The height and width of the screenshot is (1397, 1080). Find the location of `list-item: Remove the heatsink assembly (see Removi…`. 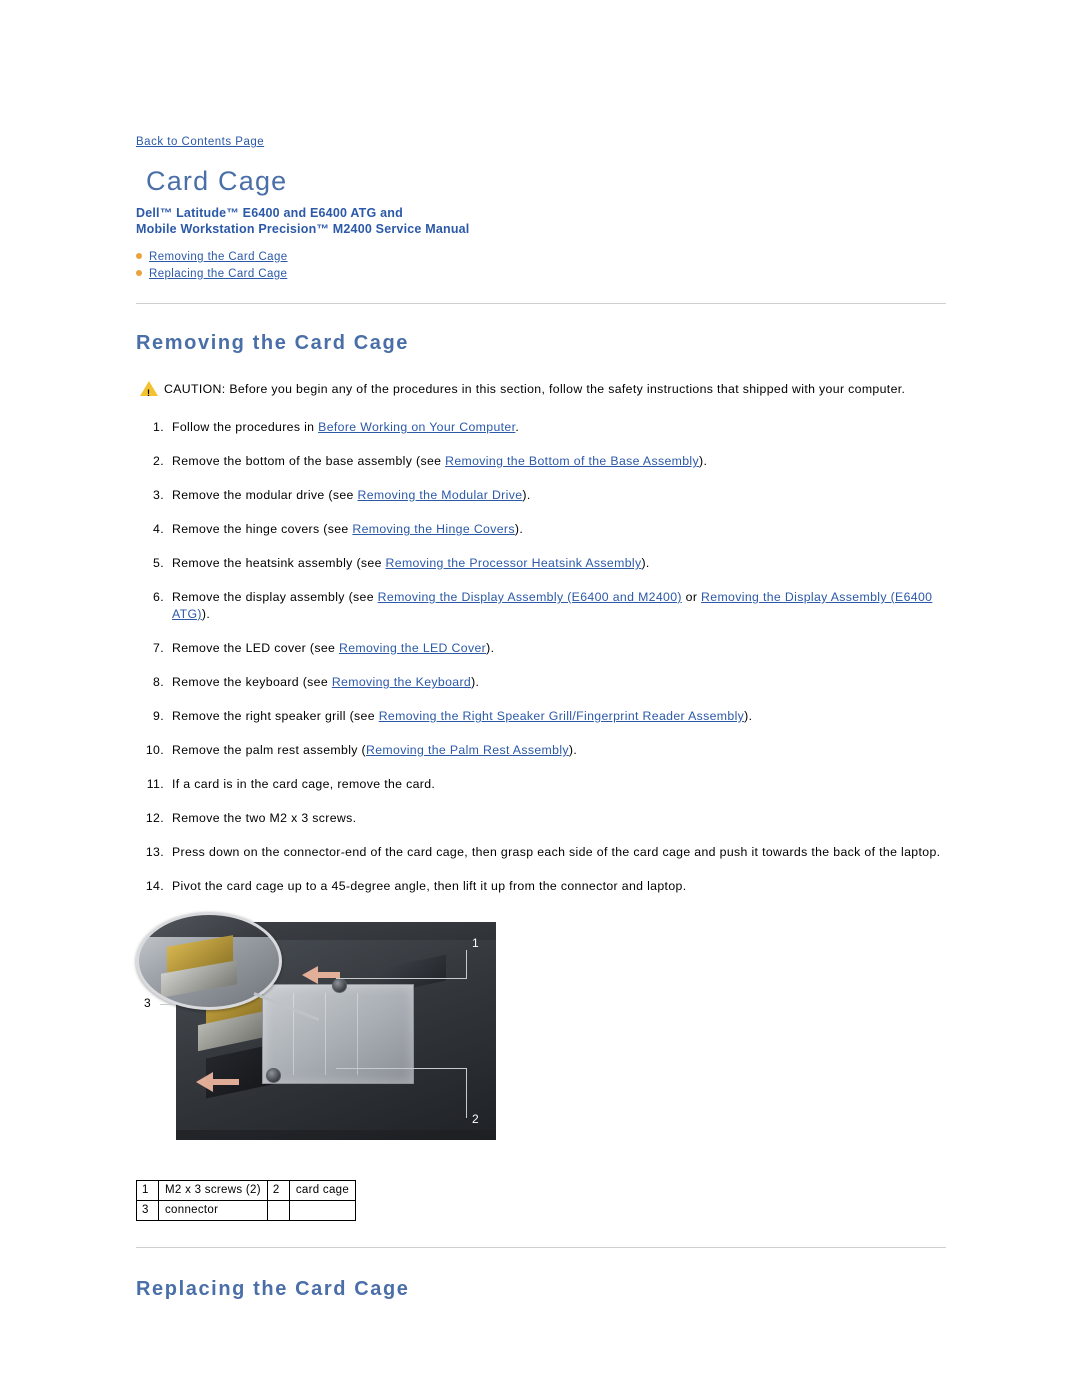

list-item: Remove the heatsink assembly (see Removi… is located at coordinates (541, 563).